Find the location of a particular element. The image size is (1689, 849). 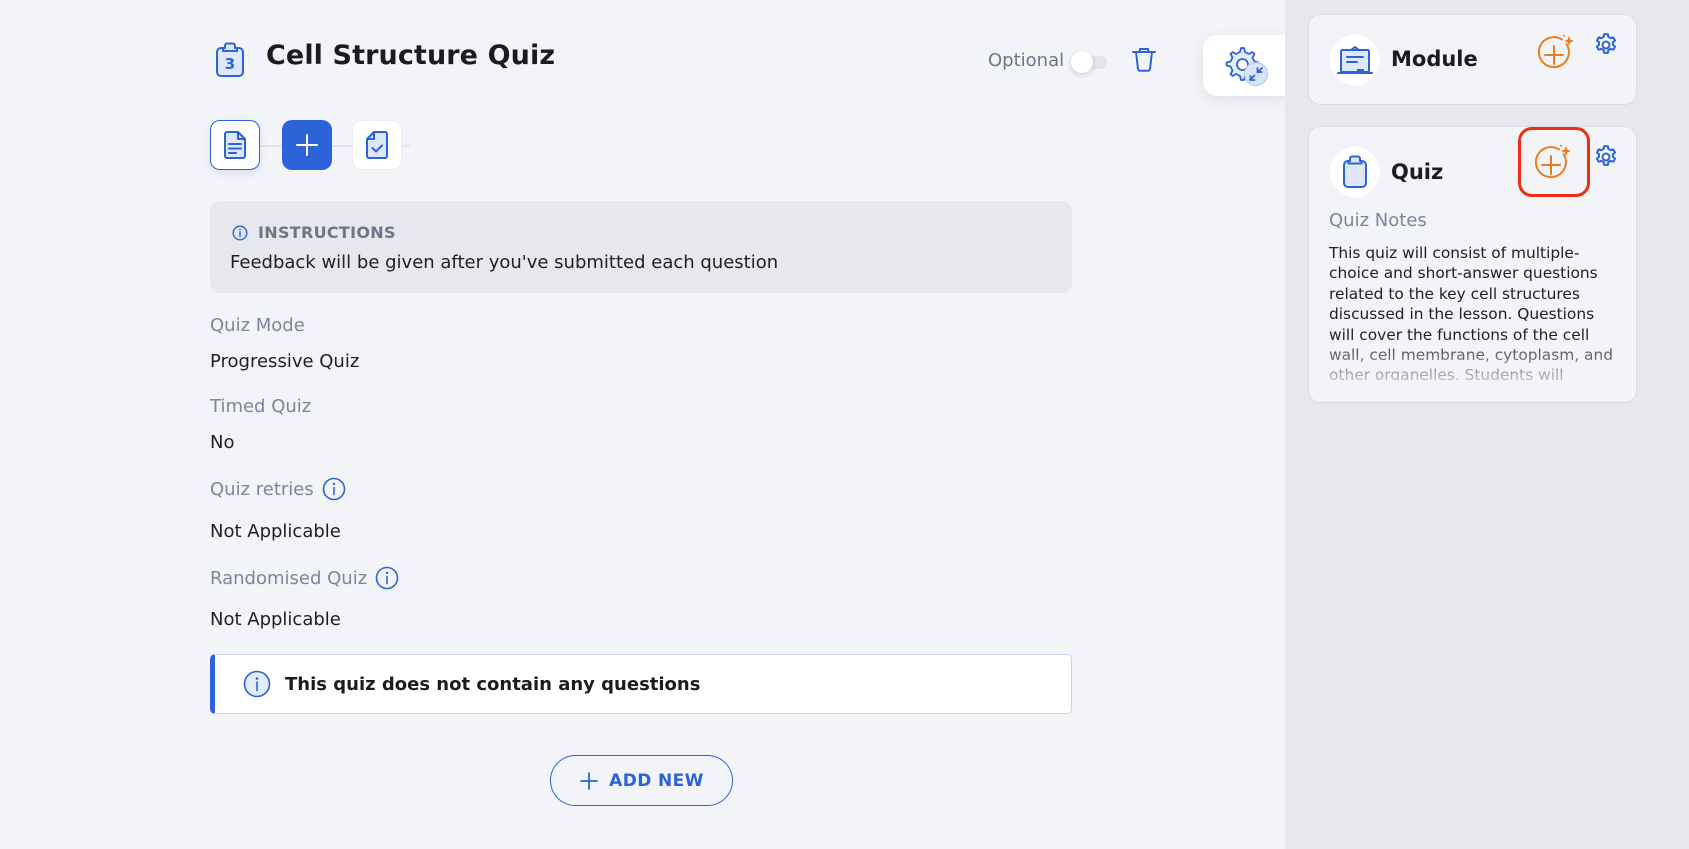

quiz-ai-add-button is located at coordinates (1554, 162).